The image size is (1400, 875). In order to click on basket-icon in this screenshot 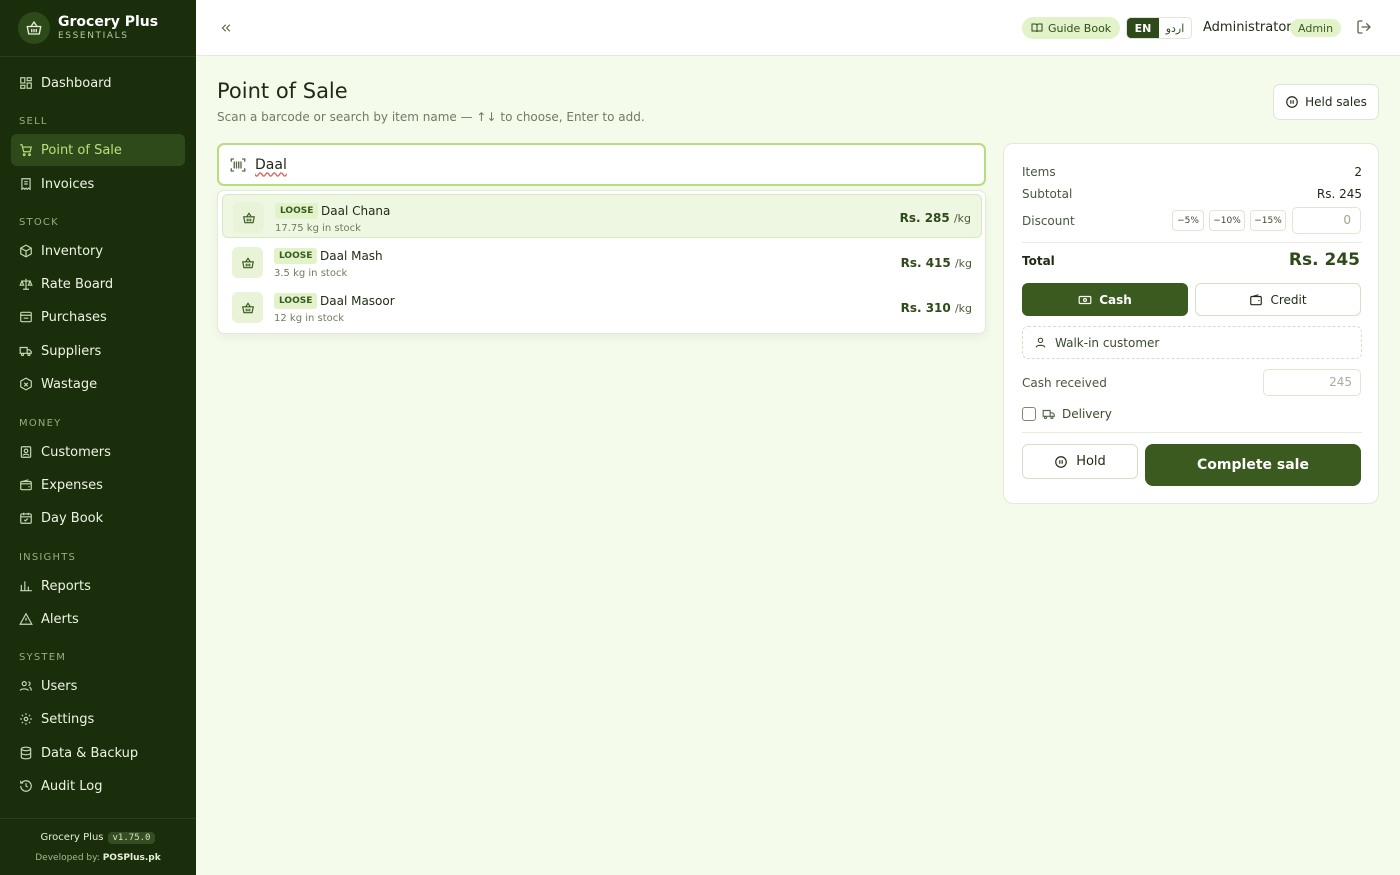, I will do `click(248, 217)`.